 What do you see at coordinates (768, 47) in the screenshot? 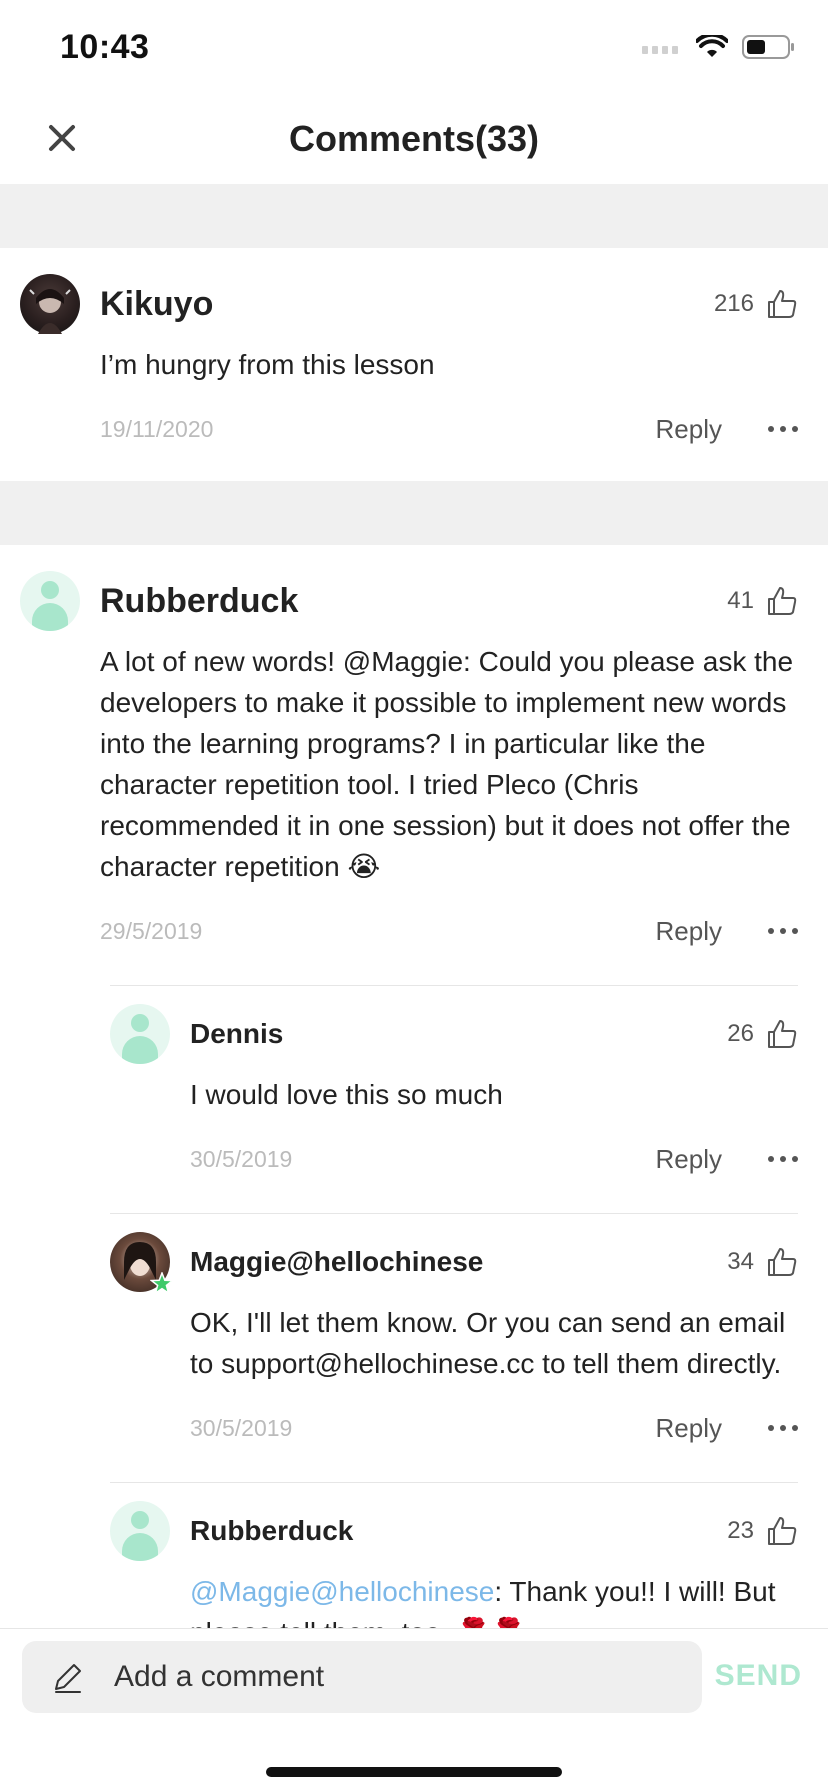
I see `battery-icon` at bounding box center [768, 47].